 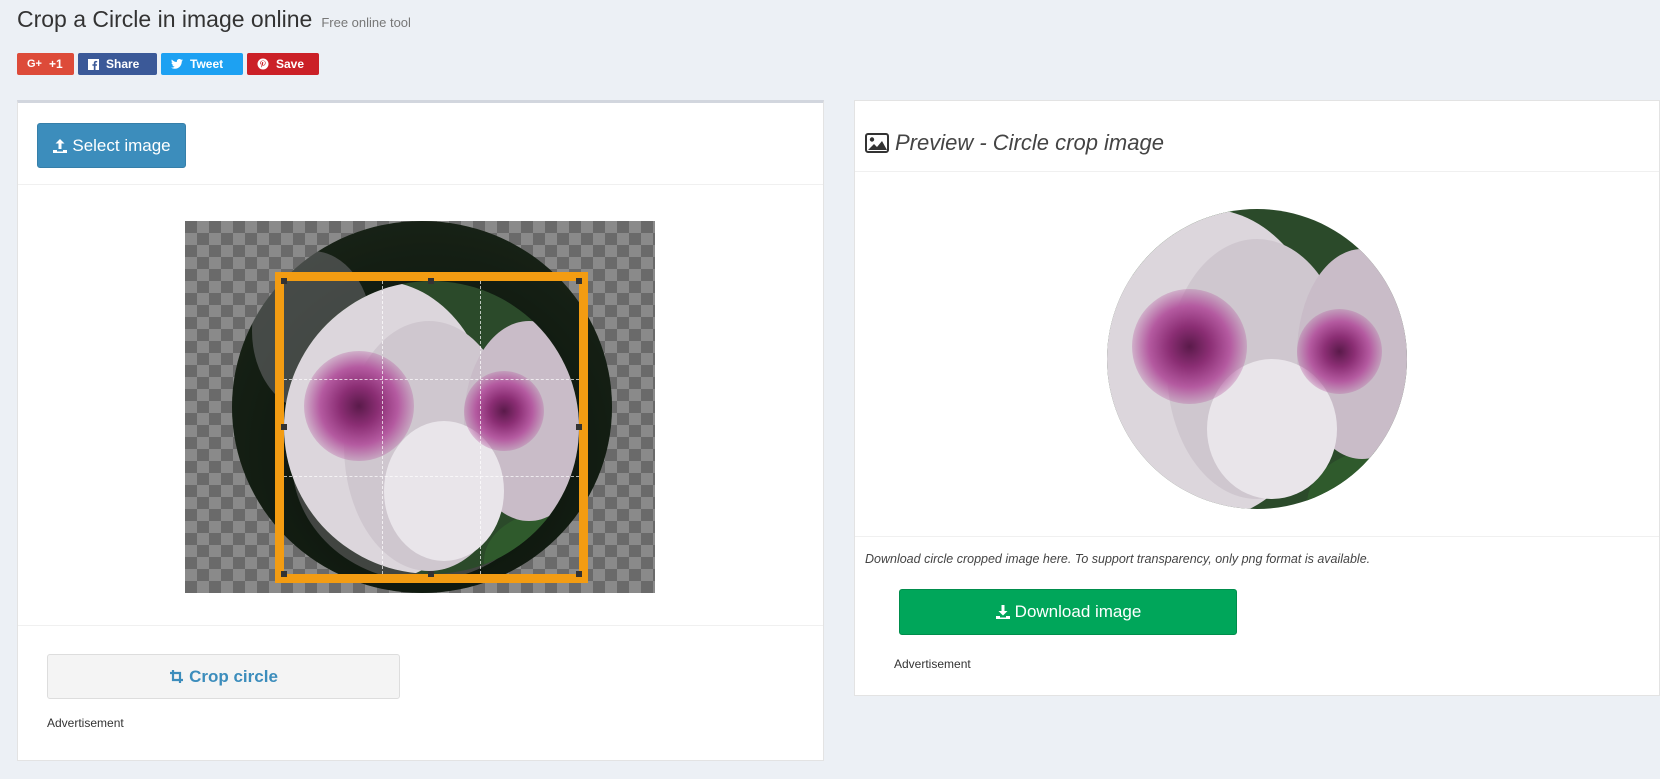 I want to click on crop-selection-box, so click(x=431, y=427).